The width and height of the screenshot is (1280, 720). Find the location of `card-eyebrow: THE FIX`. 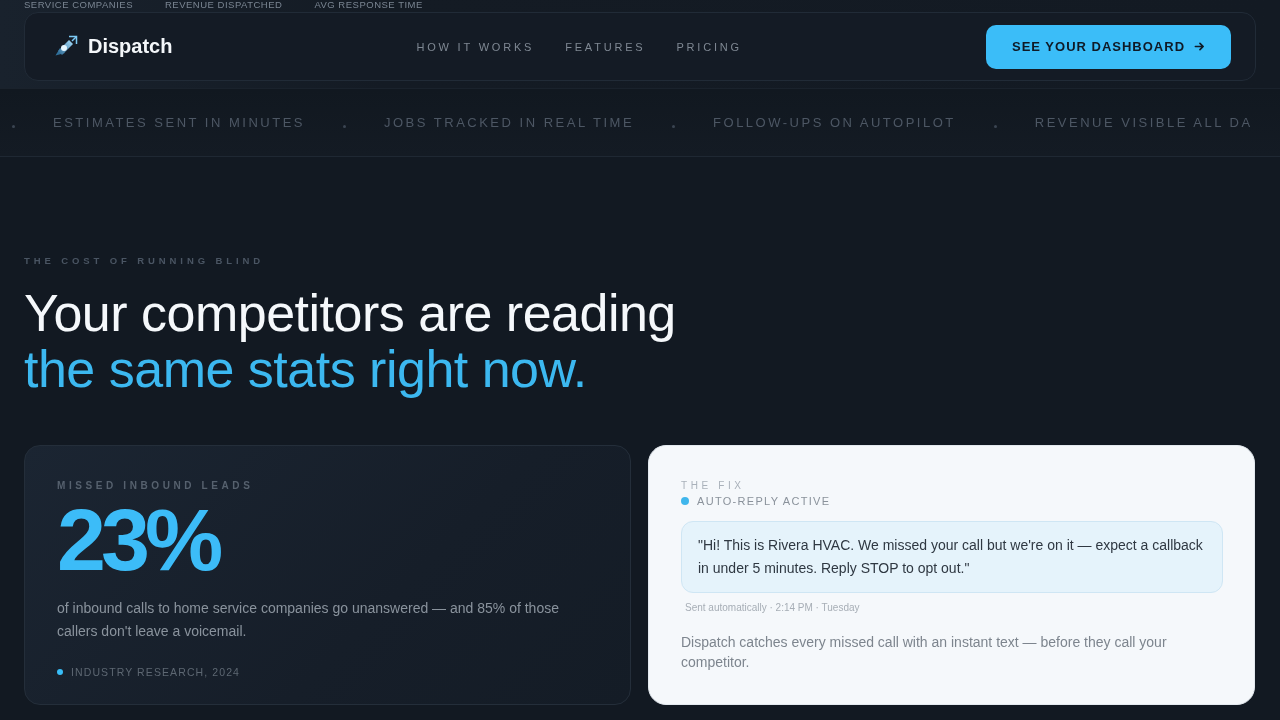

card-eyebrow: THE FIX is located at coordinates (713, 486).